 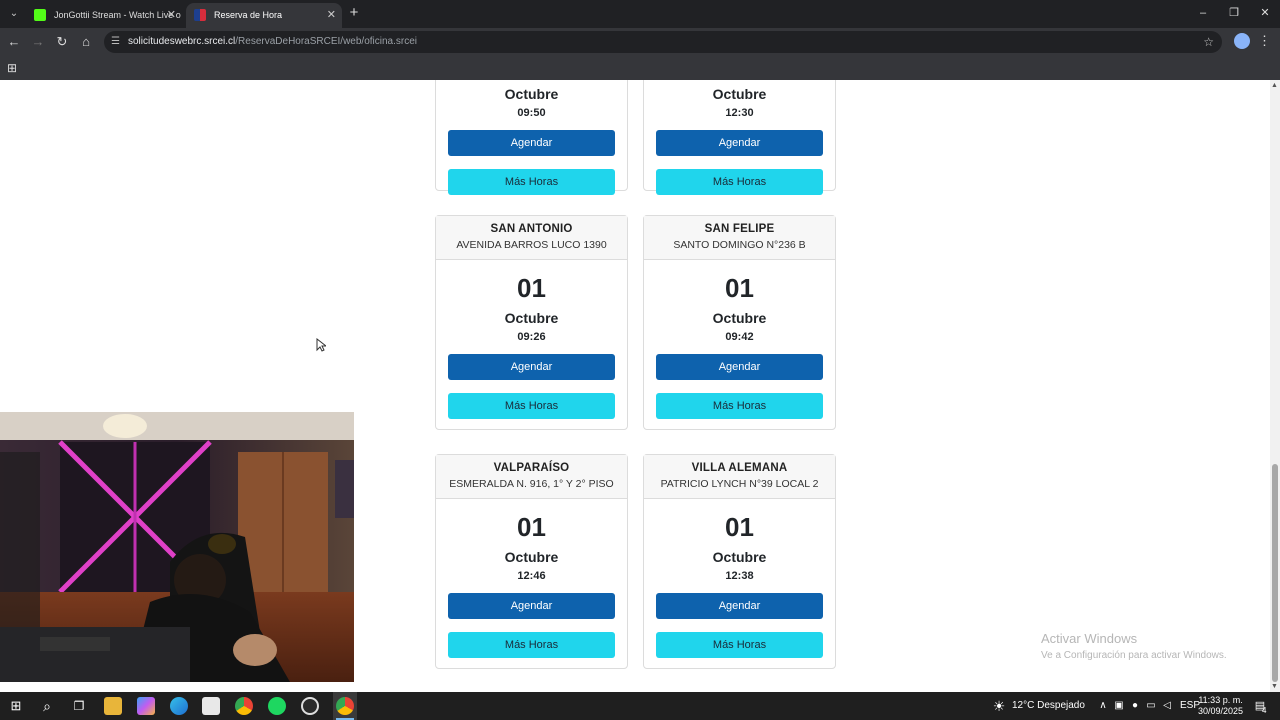 What do you see at coordinates (1167, 706) in the screenshot?
I see `volume-icon: ◁` at bounding box center [1167, 706].